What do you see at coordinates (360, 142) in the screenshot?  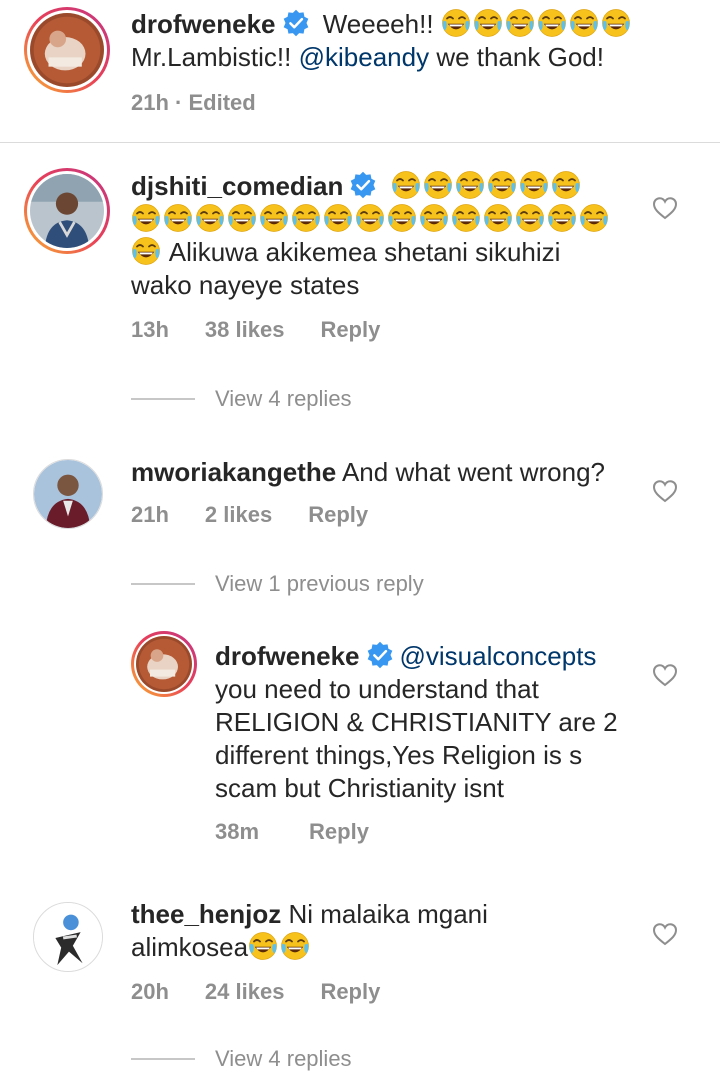 I see `divider` at bounding box center [360, 142].